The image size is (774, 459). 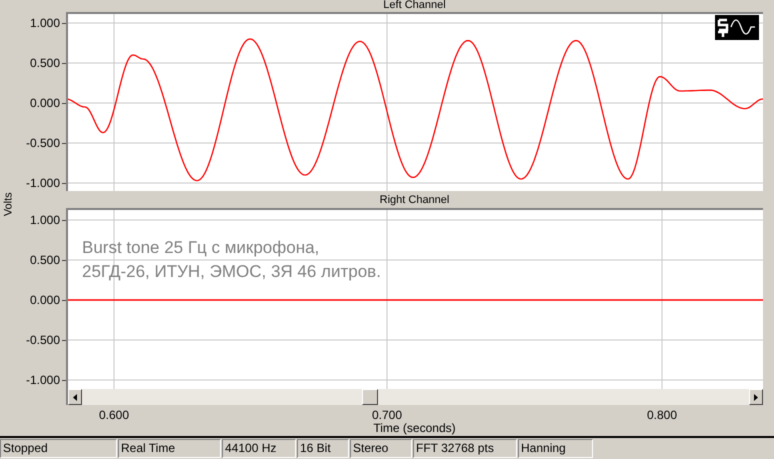 What do you see at coordinates (370, 397) in the screenshot?
I see `scrollbar-thumb` at bounding box center [370, 397].